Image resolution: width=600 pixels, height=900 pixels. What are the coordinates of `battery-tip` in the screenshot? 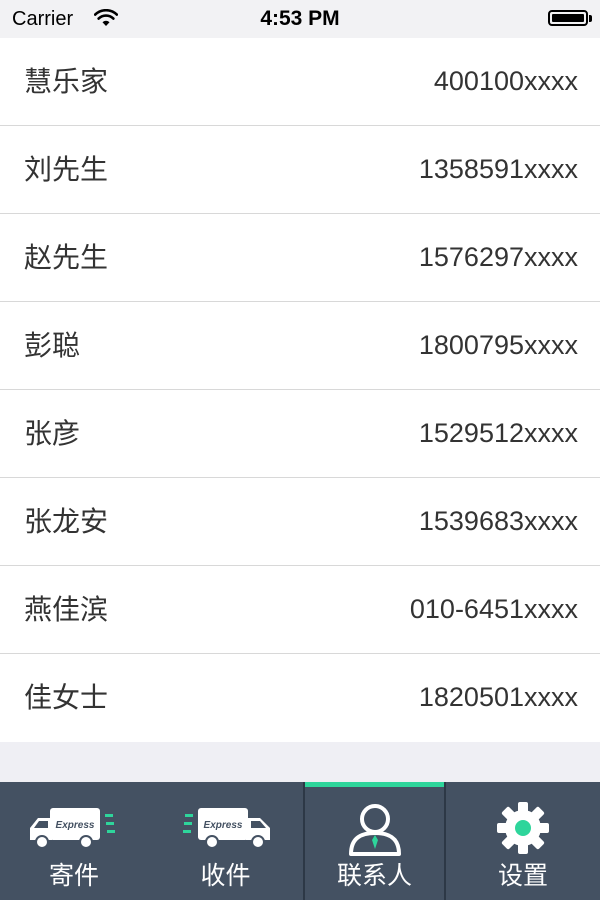 It's located at (590, 18).